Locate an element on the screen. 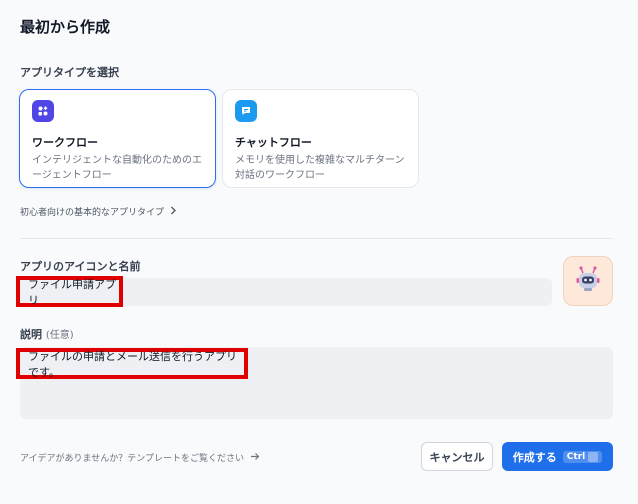  app-name-value: ファイル申請アプリ is located at coordinates (72, 292).